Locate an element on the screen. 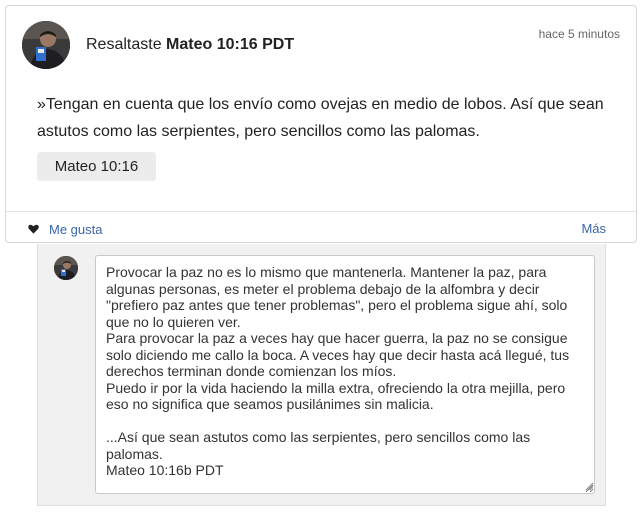 This screenshot has height=512, width=644. verse-reference-chip: Mateo 10:16 is located at coordinates (96, 166).